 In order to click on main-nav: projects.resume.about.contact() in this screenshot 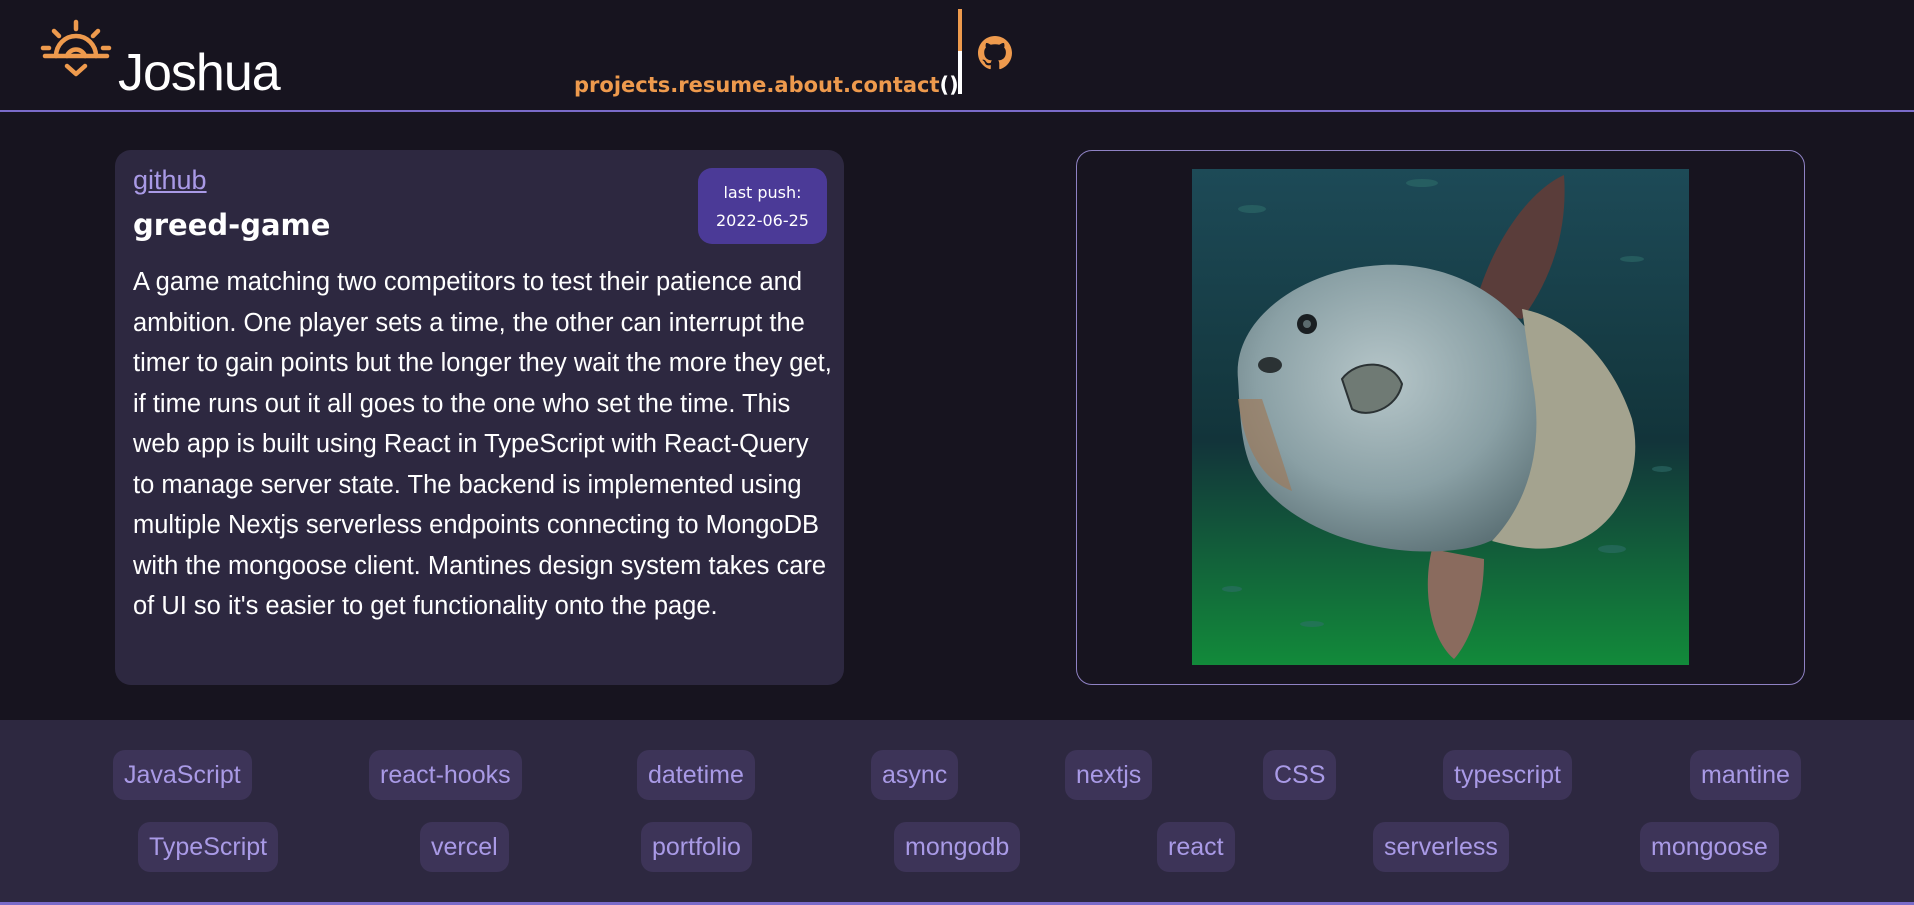, I will do `click(766, 85)`.